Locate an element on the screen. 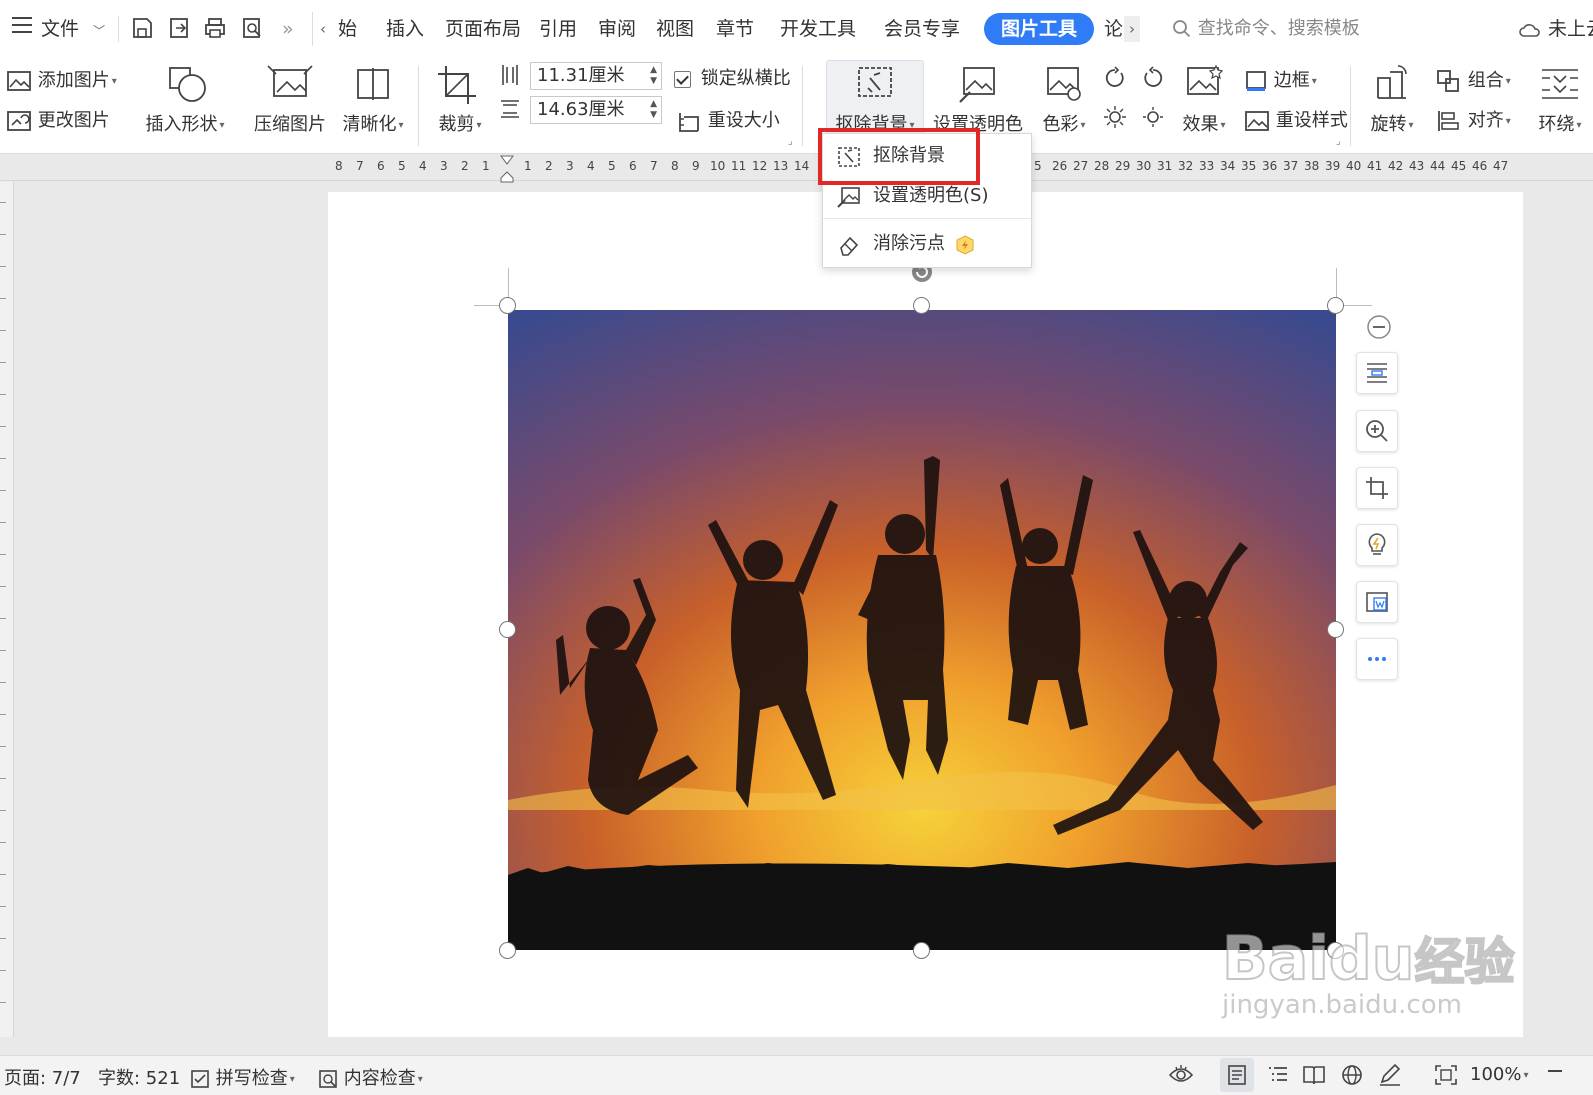  vertical-ruler is located at coordinates (7, 609).